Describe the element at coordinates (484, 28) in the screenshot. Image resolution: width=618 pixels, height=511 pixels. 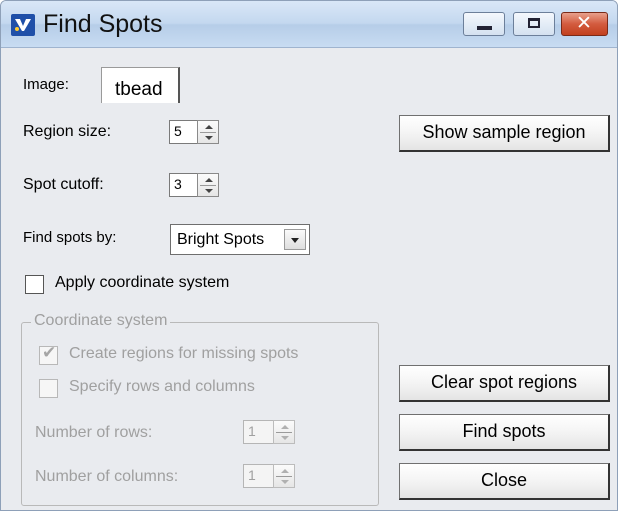
I see `minimize-icon` at that location.